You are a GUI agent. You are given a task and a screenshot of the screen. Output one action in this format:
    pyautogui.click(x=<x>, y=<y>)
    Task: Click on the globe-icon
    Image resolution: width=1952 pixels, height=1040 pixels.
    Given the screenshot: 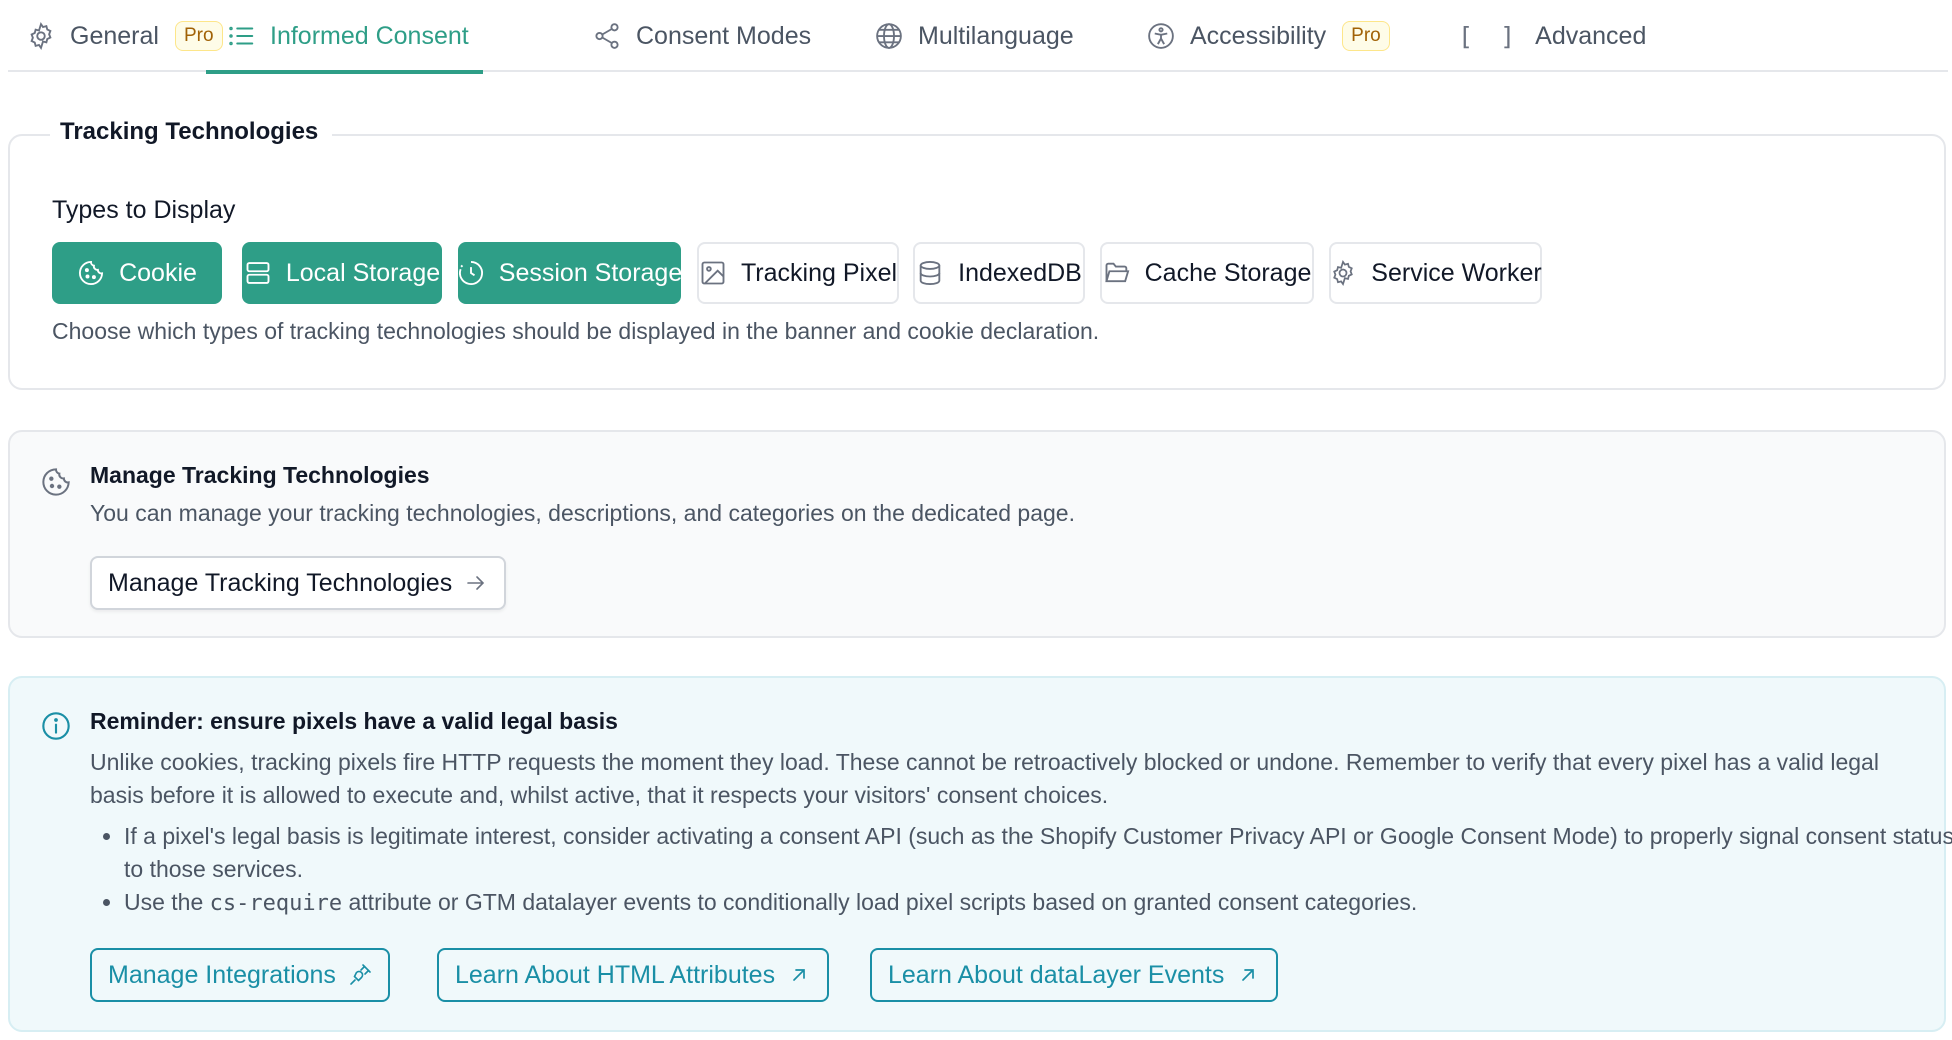 What is the action you would take?
    pyautogui.click(x=889, y=36)
    